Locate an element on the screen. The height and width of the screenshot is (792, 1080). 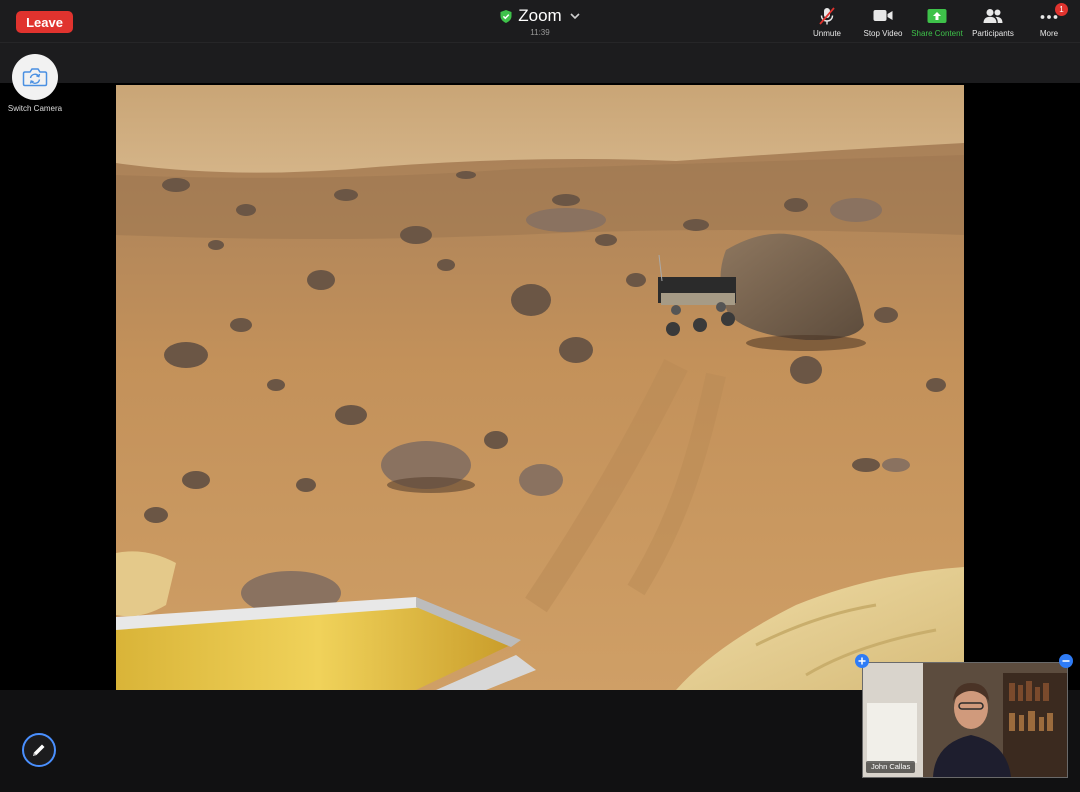
share-content-button: Share Content is located at coordinates (937, 22).